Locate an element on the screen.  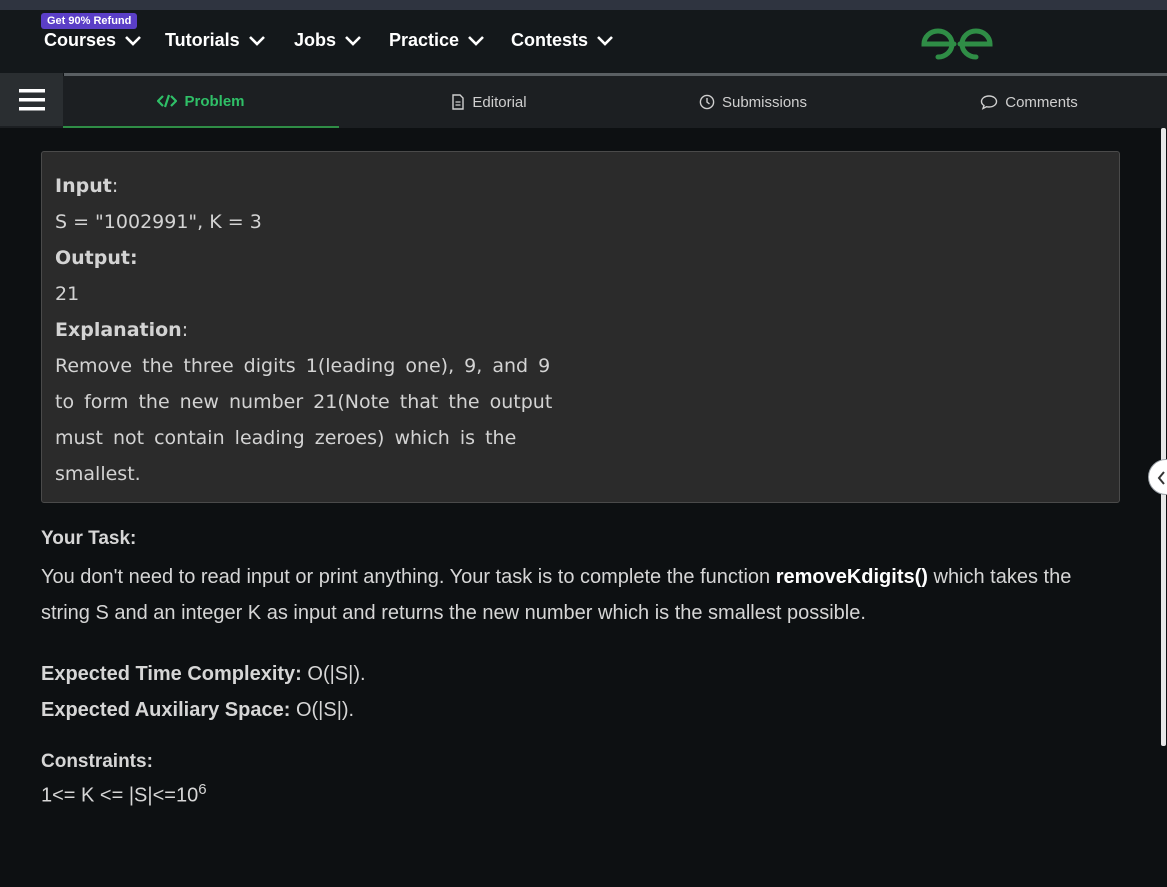
constraints-heading: Constraints: is located at coordinates (97, 761).